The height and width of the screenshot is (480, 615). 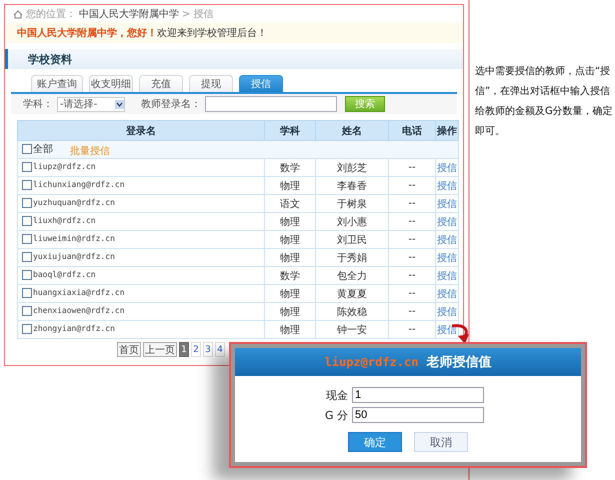 I want to click on table-cell: 刘小惠, so click(x=352, y=221).